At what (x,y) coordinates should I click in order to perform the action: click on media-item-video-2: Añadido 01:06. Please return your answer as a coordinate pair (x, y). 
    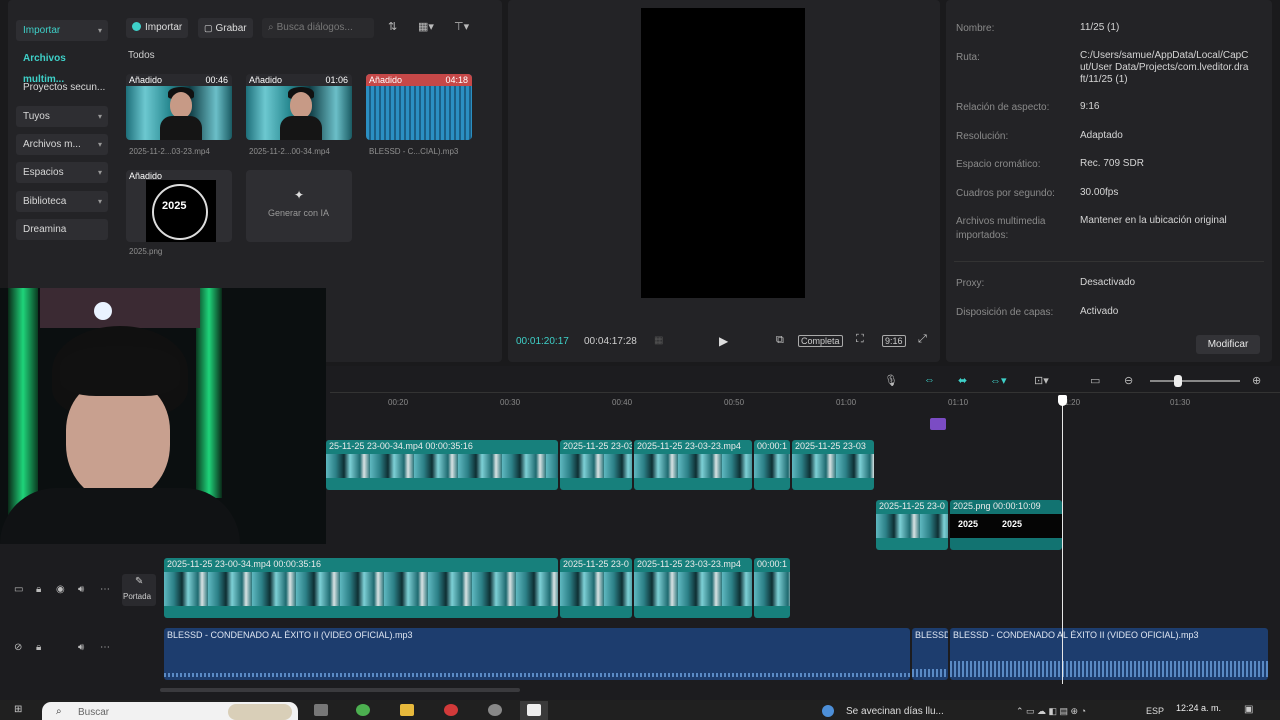
    Looking at the image, I should click on (299, 107).